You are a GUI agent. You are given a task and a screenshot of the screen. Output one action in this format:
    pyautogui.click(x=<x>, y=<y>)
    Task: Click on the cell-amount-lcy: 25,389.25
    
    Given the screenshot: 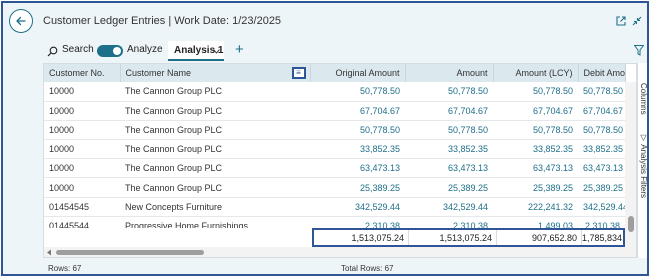 What is the action you would take?
    pyautogui.click(x=535, y=187)
    